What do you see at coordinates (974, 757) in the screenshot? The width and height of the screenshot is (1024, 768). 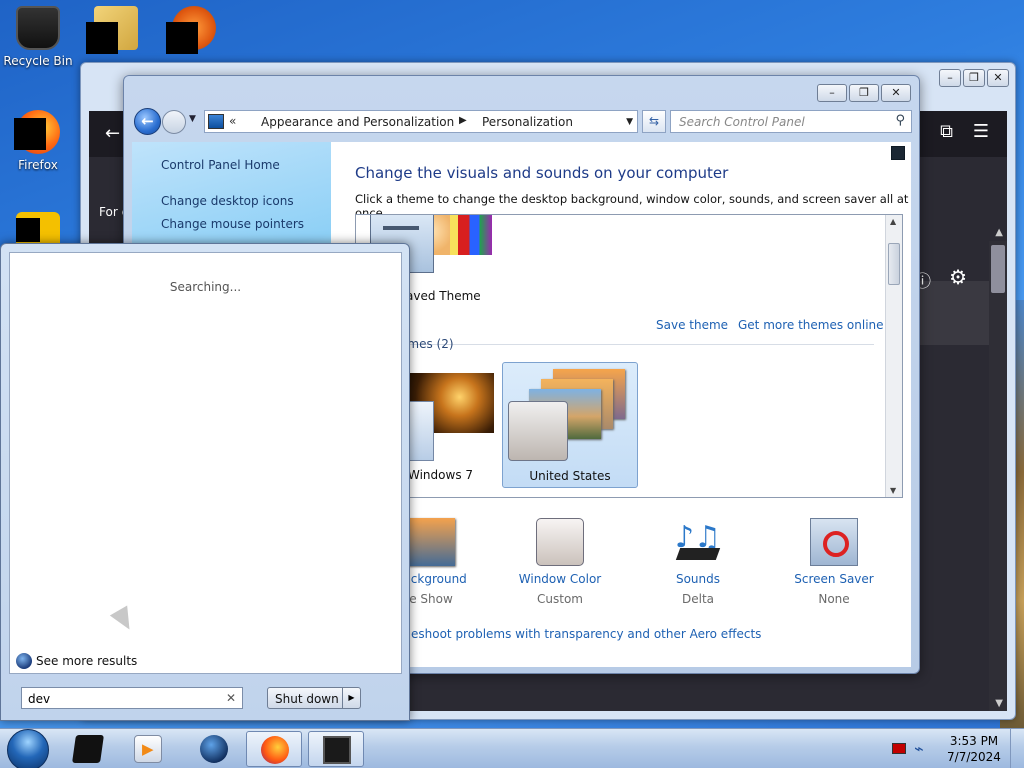 I see `clock-date: 7/7/2024` at bounding box center [974, 757].